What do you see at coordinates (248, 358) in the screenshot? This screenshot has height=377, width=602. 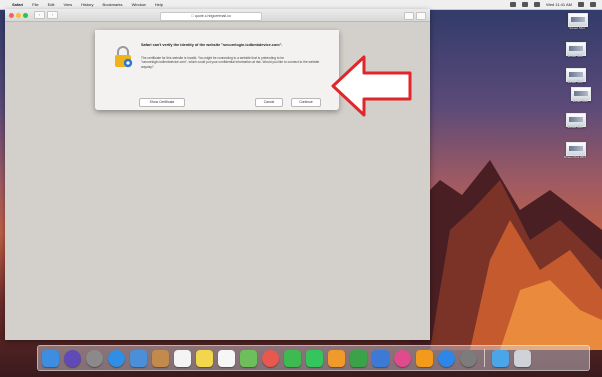 I see `dock-maps-icon` at bounding box center [248, 358].